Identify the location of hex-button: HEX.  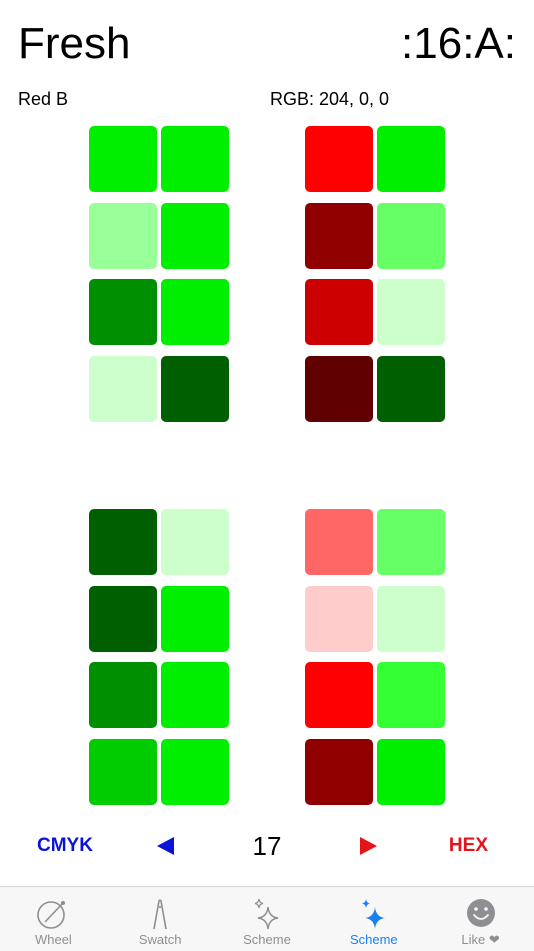
(468, 846).